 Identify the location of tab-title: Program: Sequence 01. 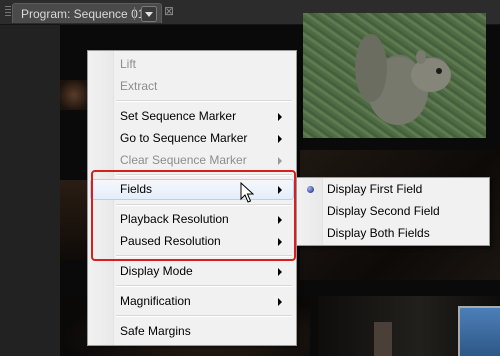
(83, 14).